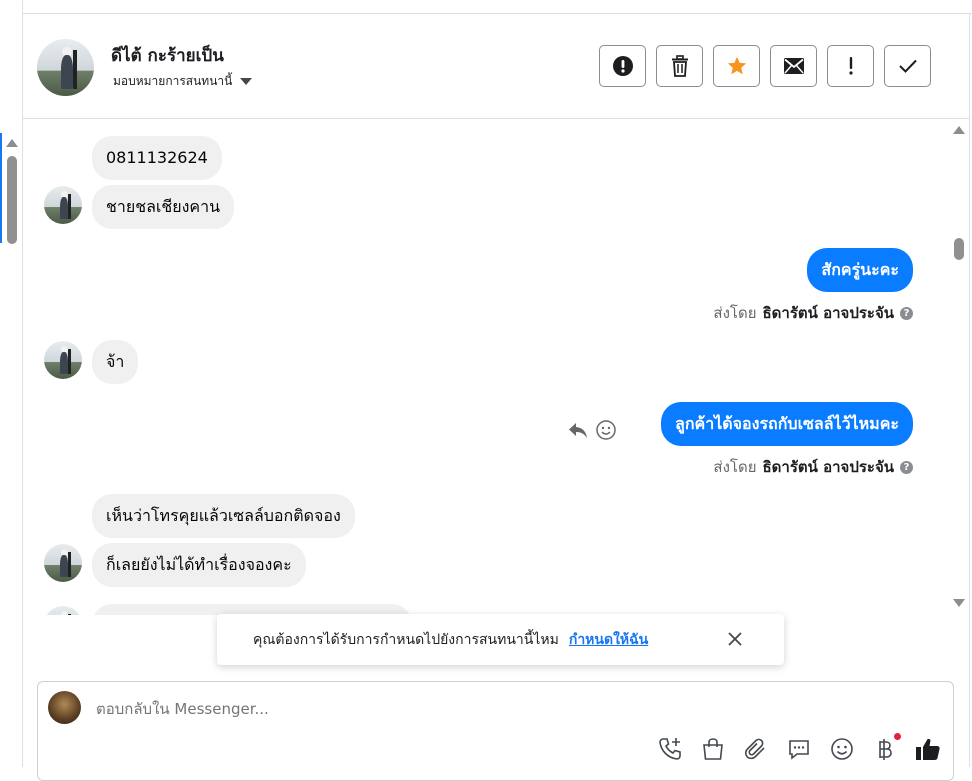  I want to click on exclamation-circle-icon, so click(622, 66).